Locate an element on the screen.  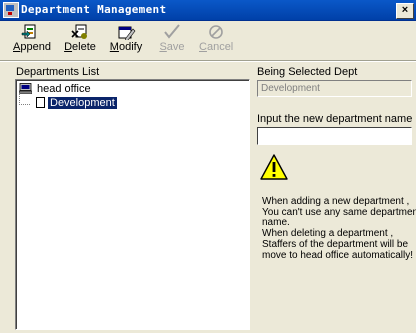
toolbar-divider is located at coordinates (208, 61).